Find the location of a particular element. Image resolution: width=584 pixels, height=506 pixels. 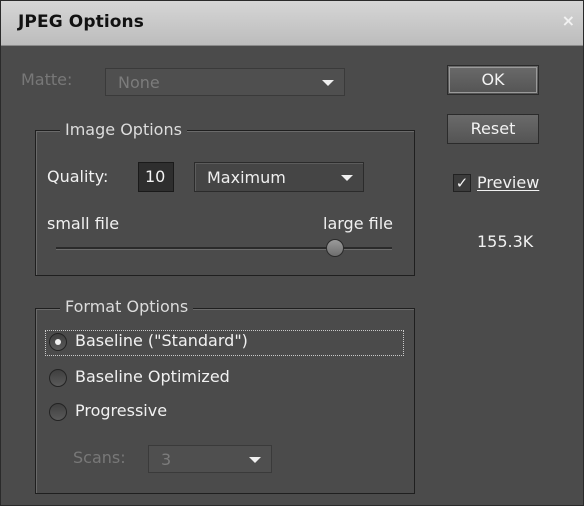

quality-preset-value: Maximum is located at coordinates (246, 177).